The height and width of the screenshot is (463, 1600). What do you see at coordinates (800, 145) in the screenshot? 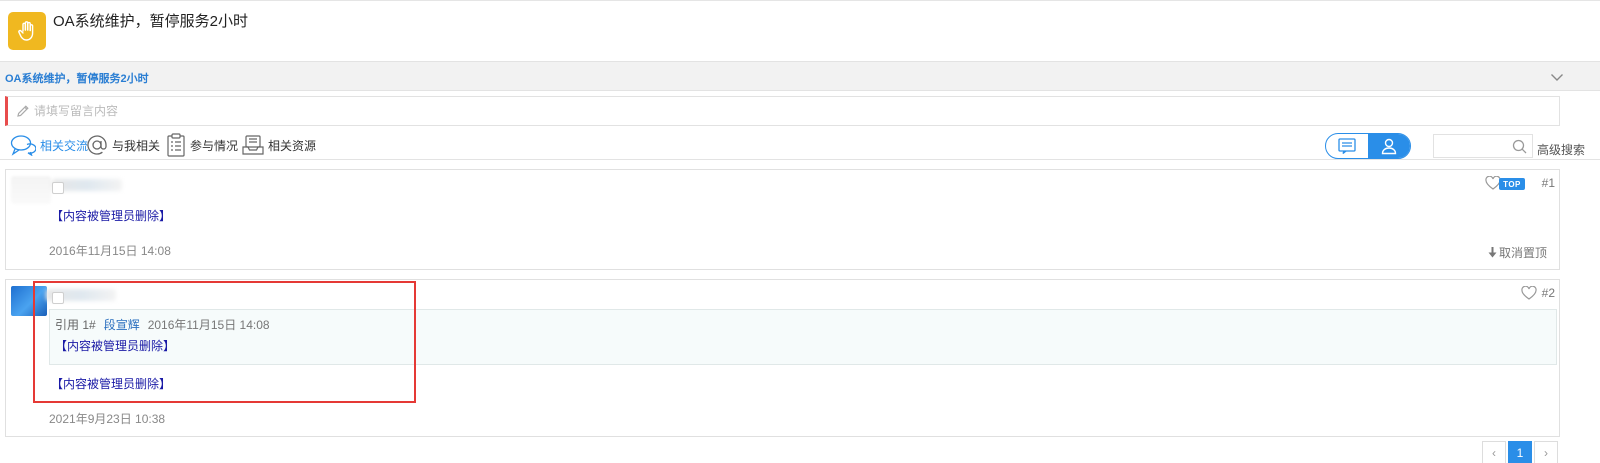
I see `tab-bar: 相关交流 与我相关 参与情况 相关资源 高级搜索` at bounding box center [800, 145].